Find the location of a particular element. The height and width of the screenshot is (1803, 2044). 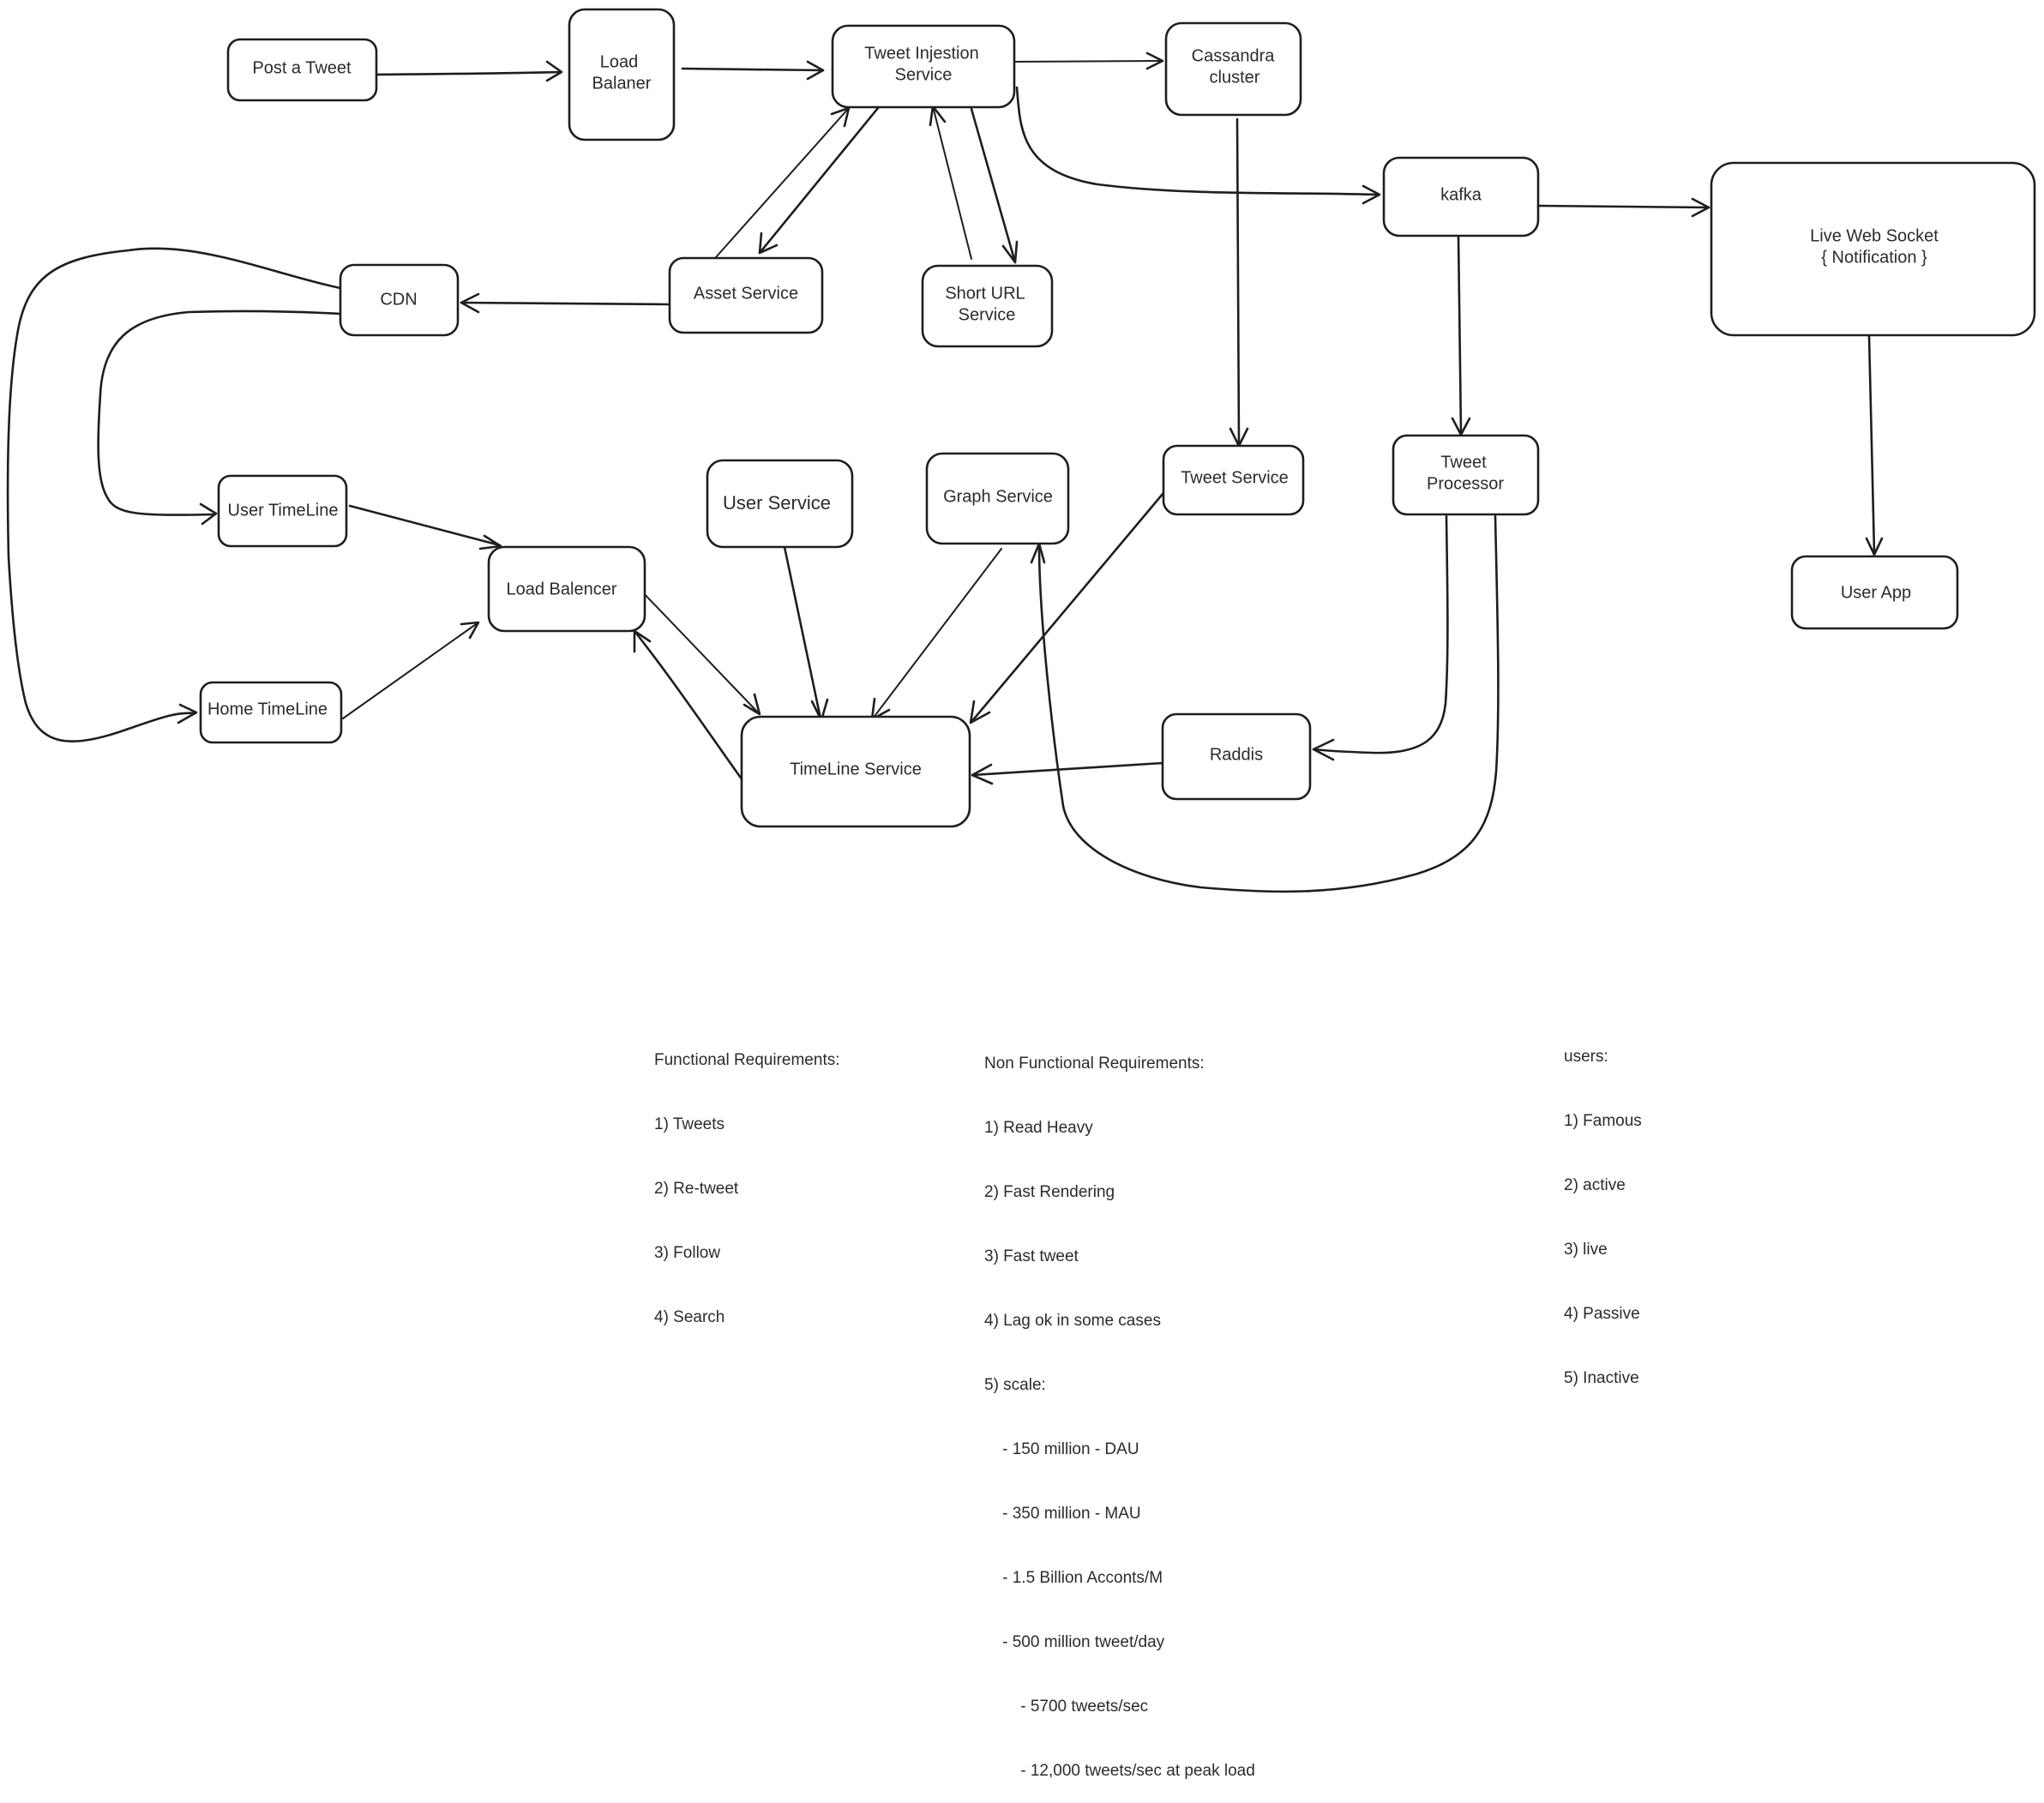

node-tweet-processor: Tweet Processor is located at coordinates (1466, 475).